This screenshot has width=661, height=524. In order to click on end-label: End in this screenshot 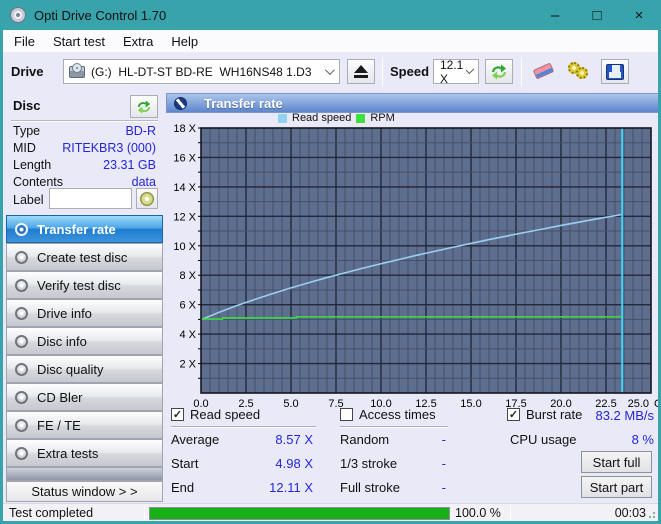, I will do `click(183, 487)`.